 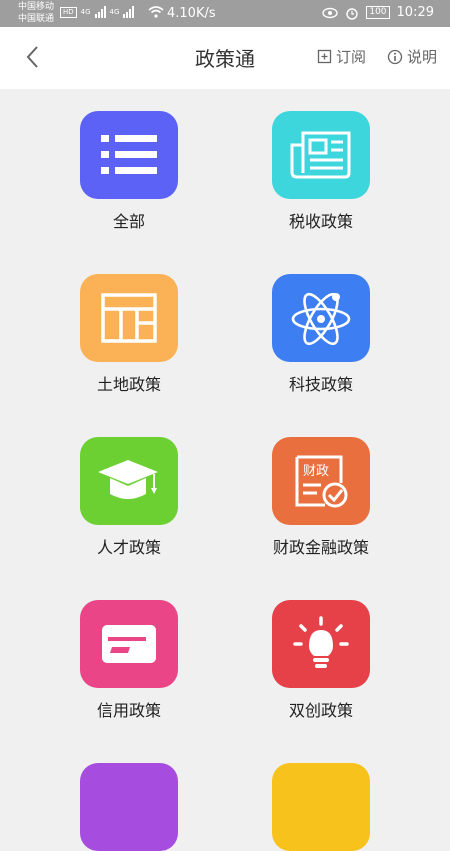 I want to click on category-tax: 税收政策, so click(x=321, y=171).